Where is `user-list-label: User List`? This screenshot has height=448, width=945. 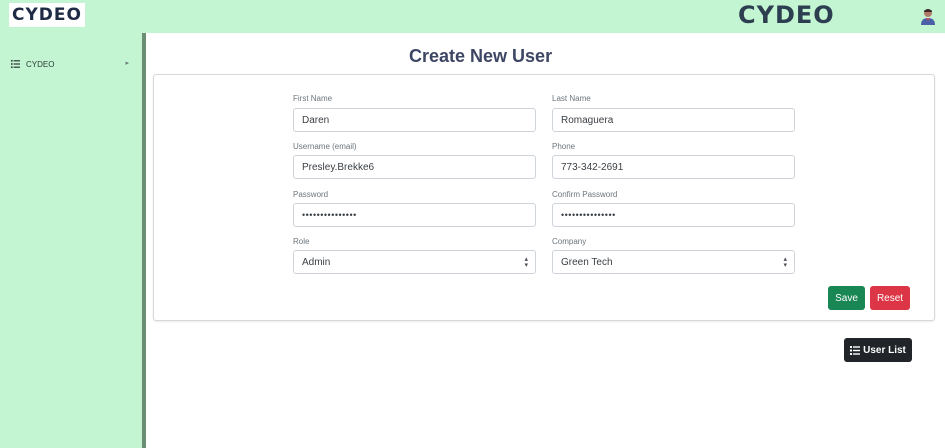 user-list-label: User List is located at coordinates (884, 350).